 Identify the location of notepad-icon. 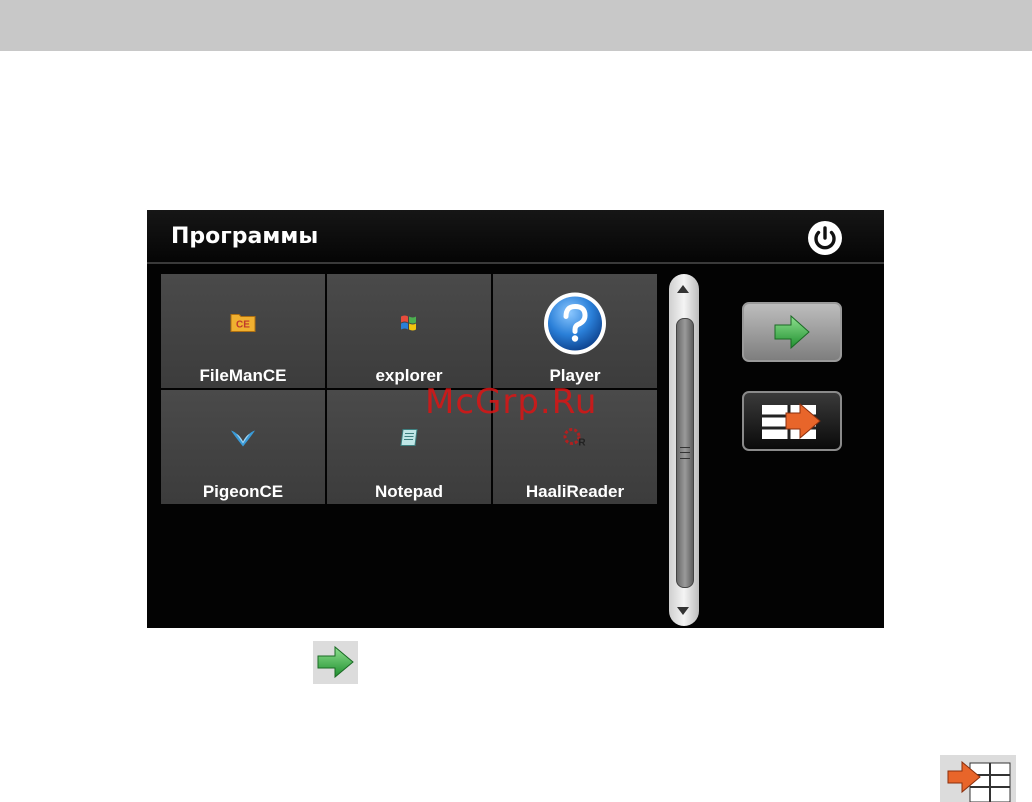
(409, 440).